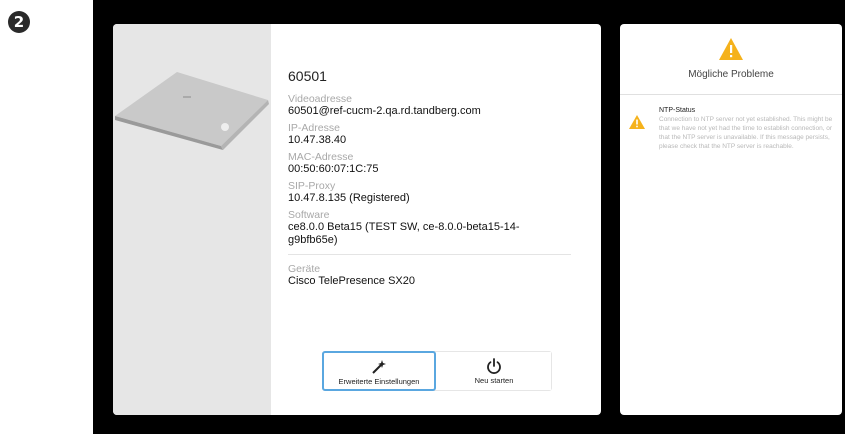 The height and width of the screenshot is (434, 845). Describe the element at coordinates (312, 186) in the screenshot. I see `sip-proxy-label: SIP-Proxy` at that location.